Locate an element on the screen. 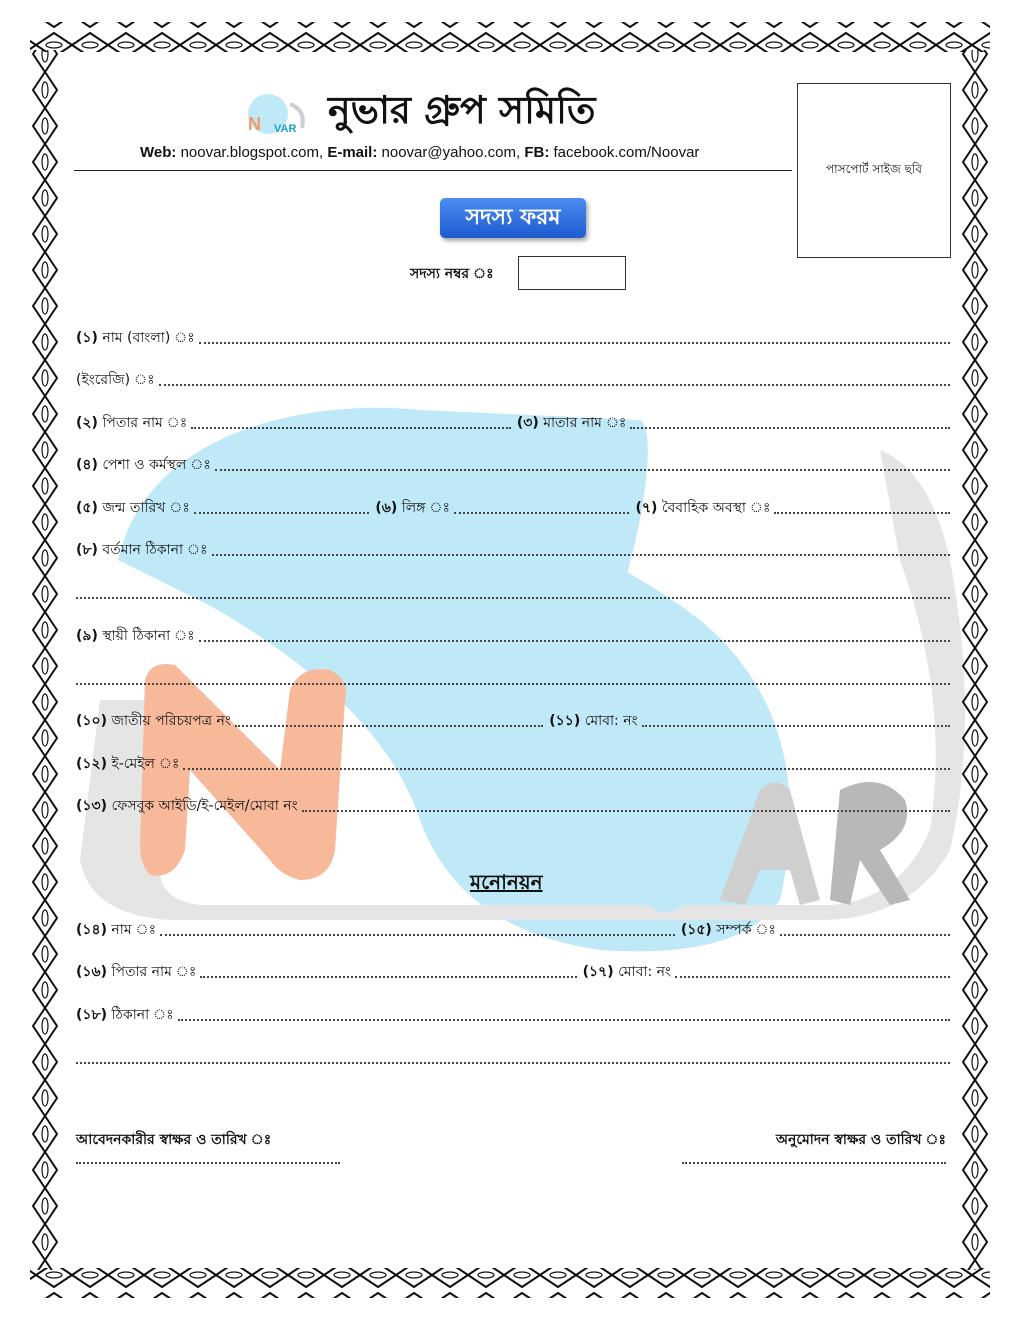 The height and width of the screenshot is (1320, 1020). field-row-nominee-address-cont is located at coordinates (513, 1057).